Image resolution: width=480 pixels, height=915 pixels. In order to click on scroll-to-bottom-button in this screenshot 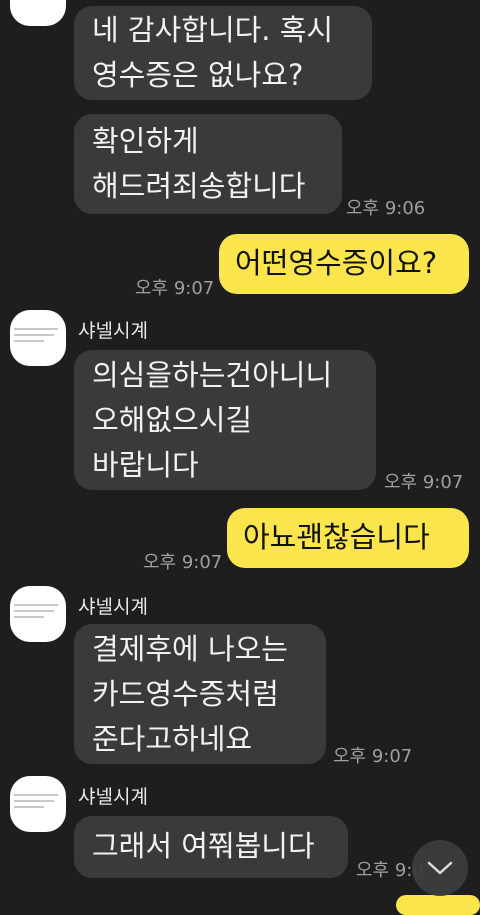, I will do `click(440, 868)`.